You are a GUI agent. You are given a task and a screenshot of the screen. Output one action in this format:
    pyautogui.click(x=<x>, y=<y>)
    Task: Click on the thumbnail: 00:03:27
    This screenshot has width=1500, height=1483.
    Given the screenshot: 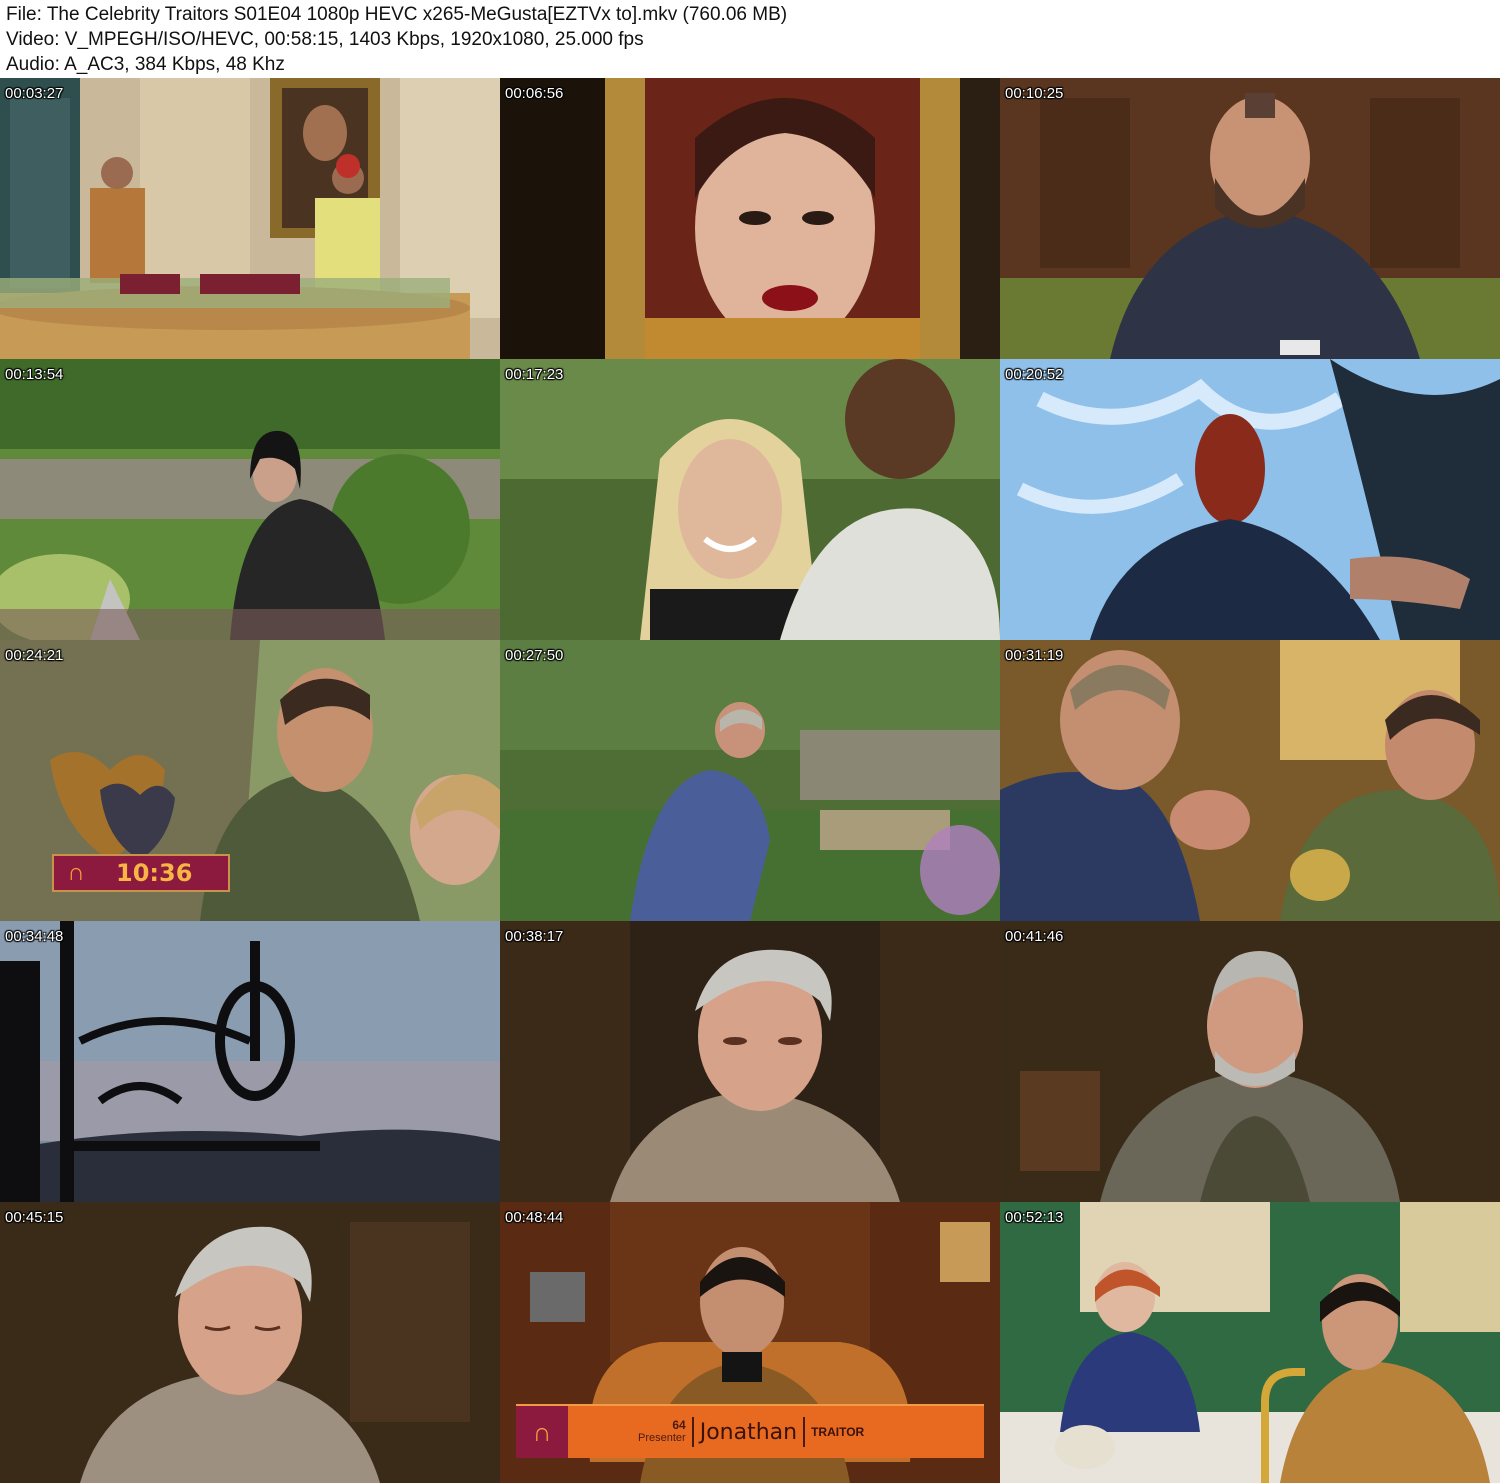 What is the action you would take?
    pyautogui.click(x=250, y=218)
    